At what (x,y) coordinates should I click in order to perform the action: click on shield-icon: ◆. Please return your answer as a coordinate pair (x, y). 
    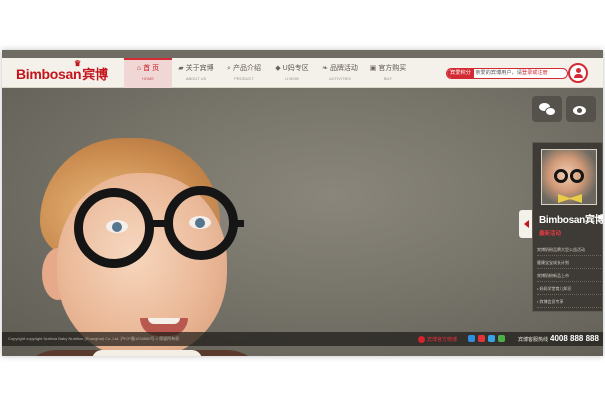
    Looking at the image, I should click on (278, 68).